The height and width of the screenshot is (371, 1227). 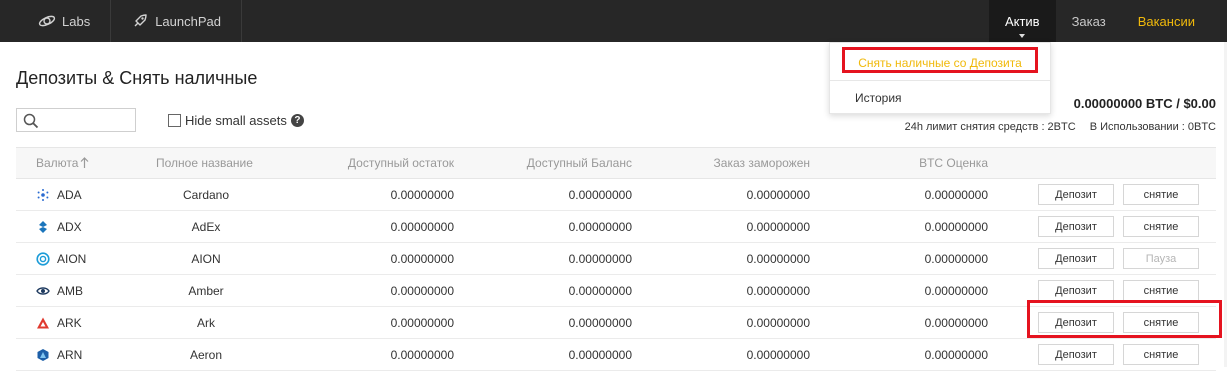 What do you see at coordinates (85, 162) in the screenshot?
I see `sort-up-icon` at bounding box center [85, 162].